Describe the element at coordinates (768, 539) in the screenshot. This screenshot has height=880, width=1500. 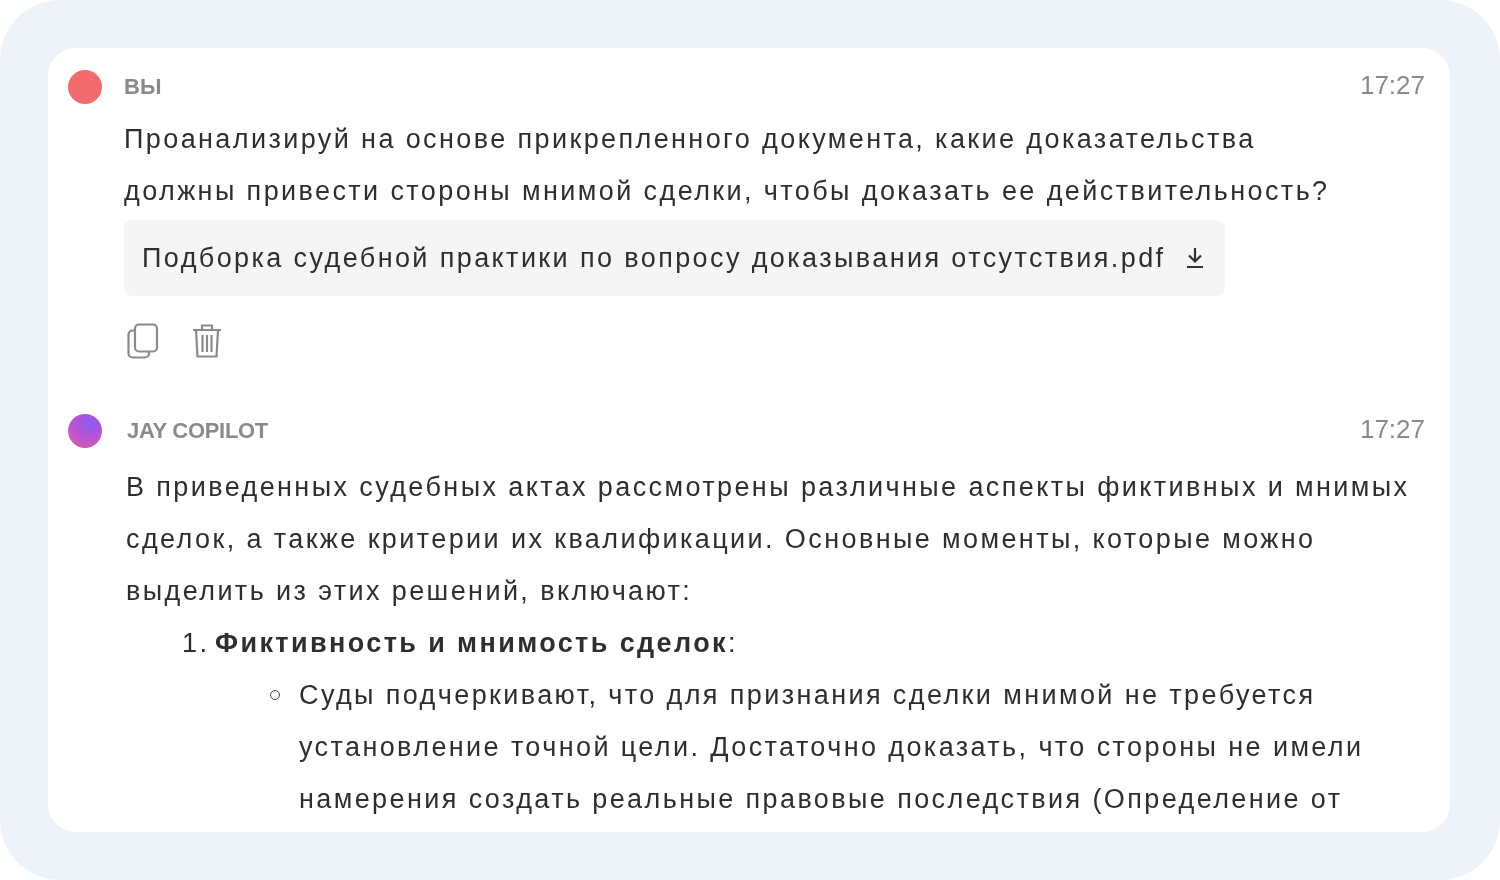
I see `message-text: В приведенных судебных актах рассмотрены различные аспекты фиктивных и мнимых сделок, а также критерии их квалификации. Основные моменты, которые можно выделить из этих решений, включают:` at that location.